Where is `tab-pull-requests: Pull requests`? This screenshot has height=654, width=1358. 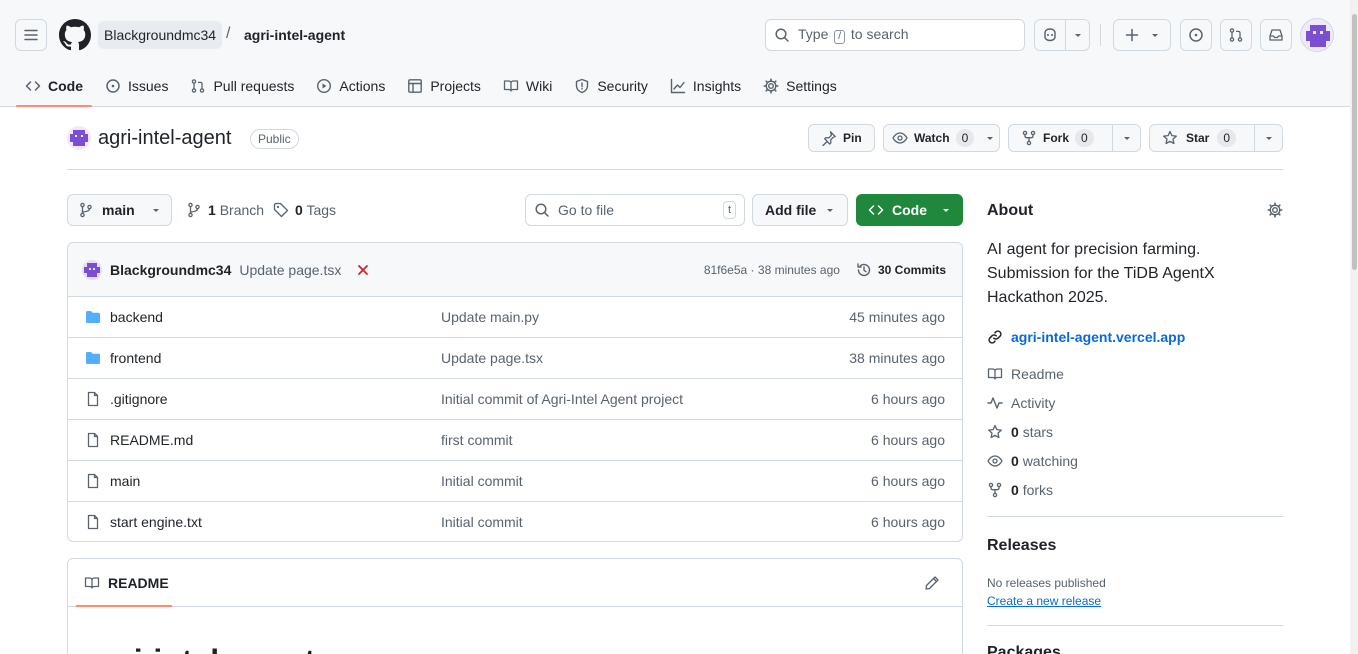
tab-pull-requests: Pull requests is located at coordinates (242, 86).